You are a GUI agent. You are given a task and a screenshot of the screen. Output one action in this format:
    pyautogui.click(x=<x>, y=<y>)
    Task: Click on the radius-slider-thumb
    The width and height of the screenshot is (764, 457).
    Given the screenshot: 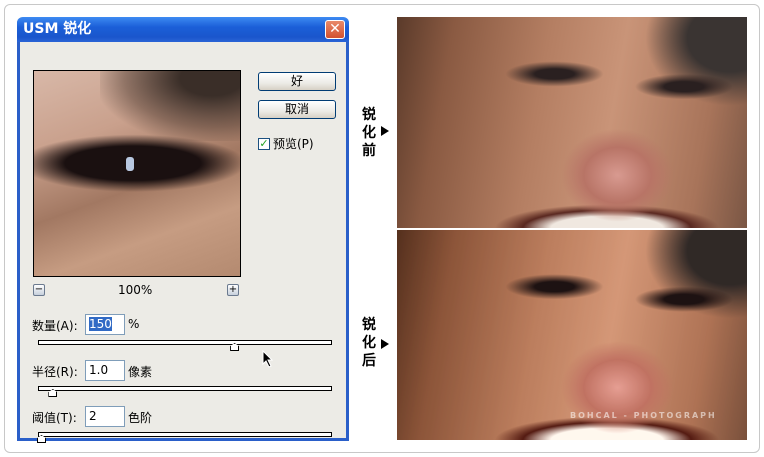 What is the action you would take?
    pyautogui.click(x=53, y=393)
    